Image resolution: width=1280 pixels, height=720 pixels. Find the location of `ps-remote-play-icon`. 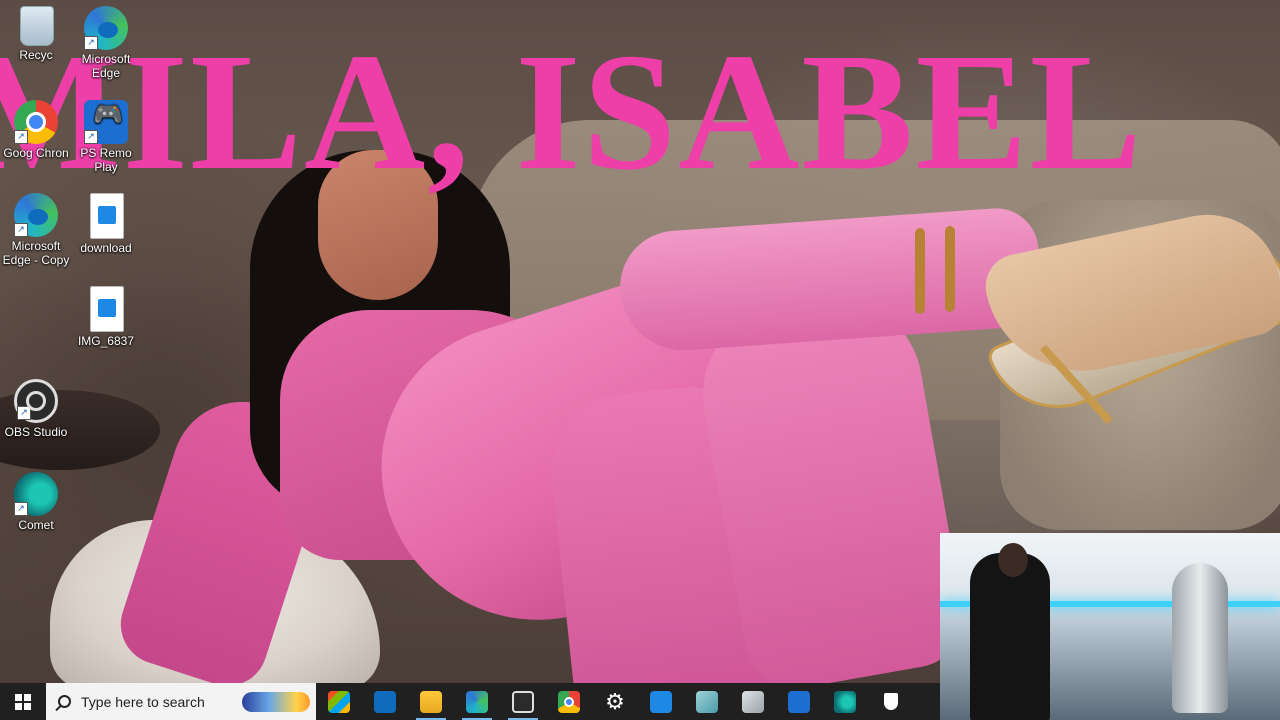

ps-remote-play-icon is located at coordinates (799, 701).